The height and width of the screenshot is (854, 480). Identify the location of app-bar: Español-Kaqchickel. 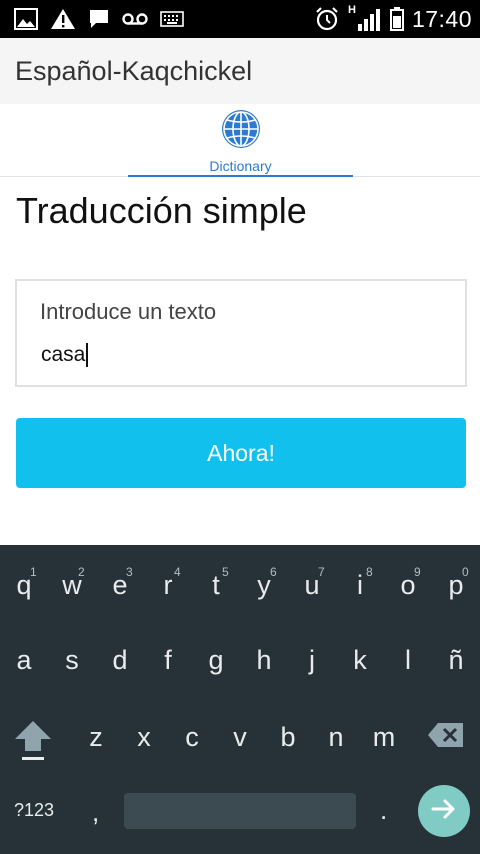
(240, 71).